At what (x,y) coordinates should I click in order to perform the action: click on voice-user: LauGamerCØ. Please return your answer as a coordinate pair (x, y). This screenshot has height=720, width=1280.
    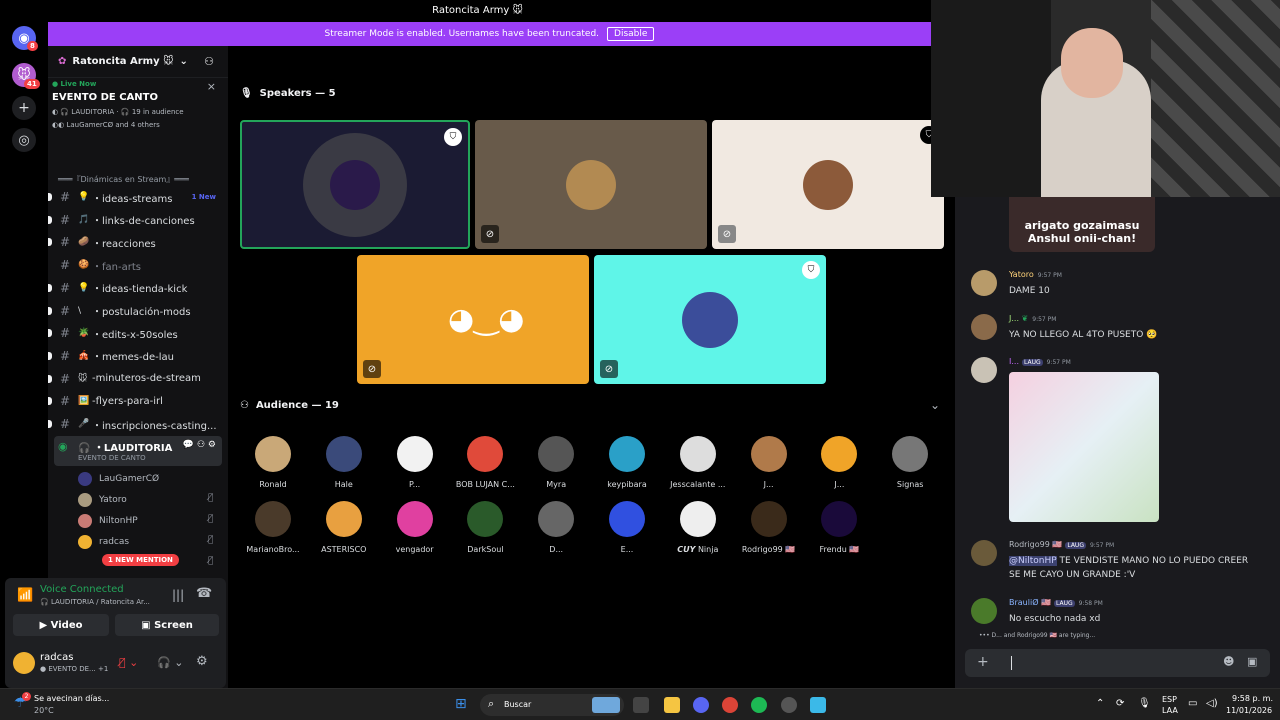
    Looking at the image, I should click on (118, 479).